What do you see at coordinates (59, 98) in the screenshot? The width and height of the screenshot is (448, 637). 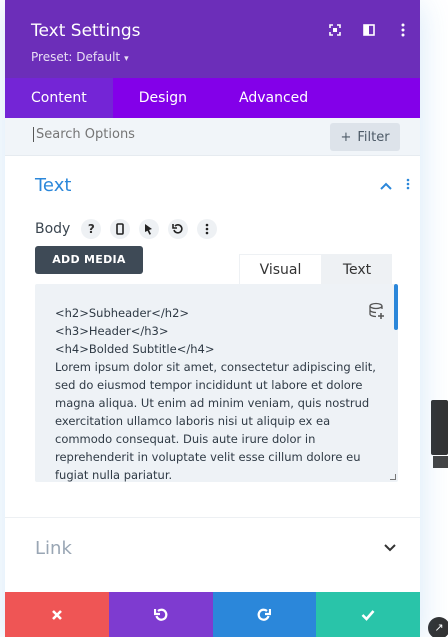 I see `tab-content: Content` at bounding box center [59, 98].